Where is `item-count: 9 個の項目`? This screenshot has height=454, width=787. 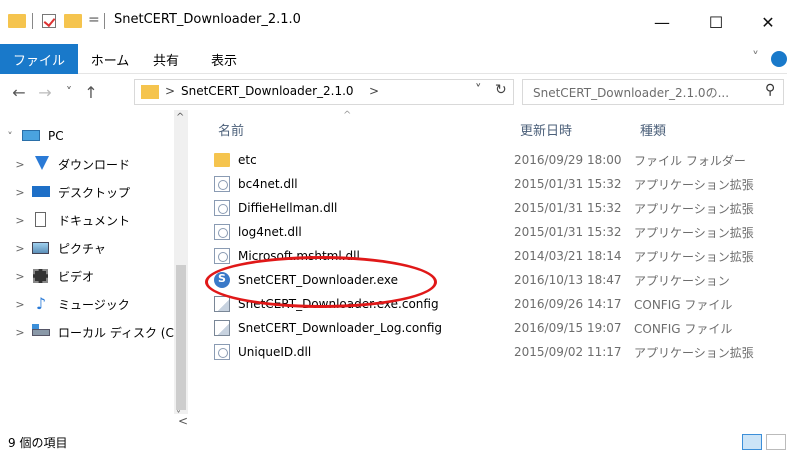
item-count: 9 個の項目 is located at coordinates (38, 443).